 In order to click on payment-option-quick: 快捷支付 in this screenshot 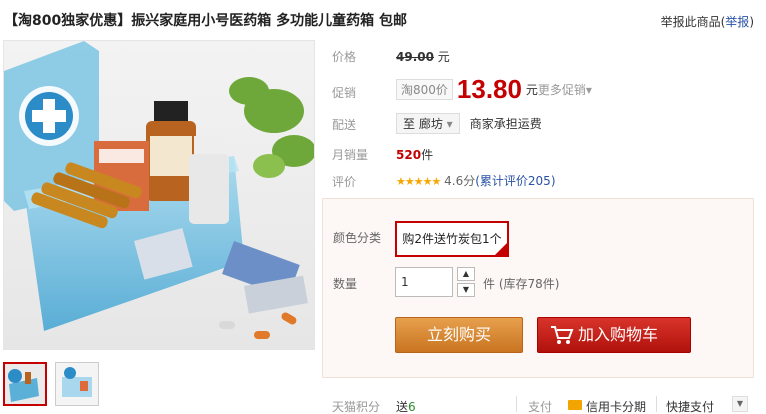, I will do `click(690, 406)`.